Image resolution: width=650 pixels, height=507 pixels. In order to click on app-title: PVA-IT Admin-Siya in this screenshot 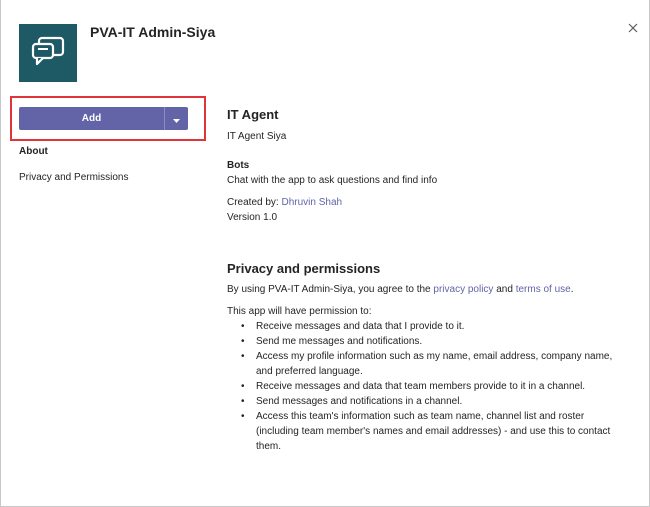, I will do `click(153, 32)`.